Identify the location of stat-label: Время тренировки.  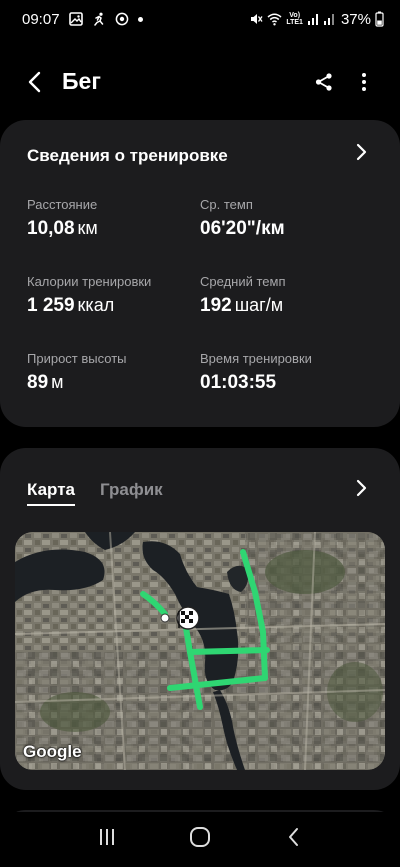
(256, 358).